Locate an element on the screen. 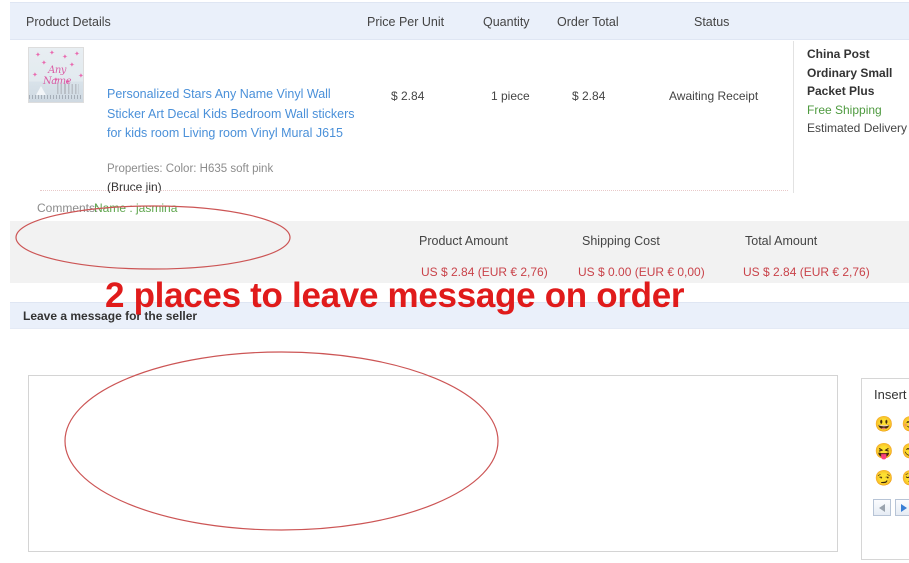 Image resolution: width=909 pixels, height=563 pixels. estimated-delivery-label: Estimated Delivery is located at coordinates (857, 128).